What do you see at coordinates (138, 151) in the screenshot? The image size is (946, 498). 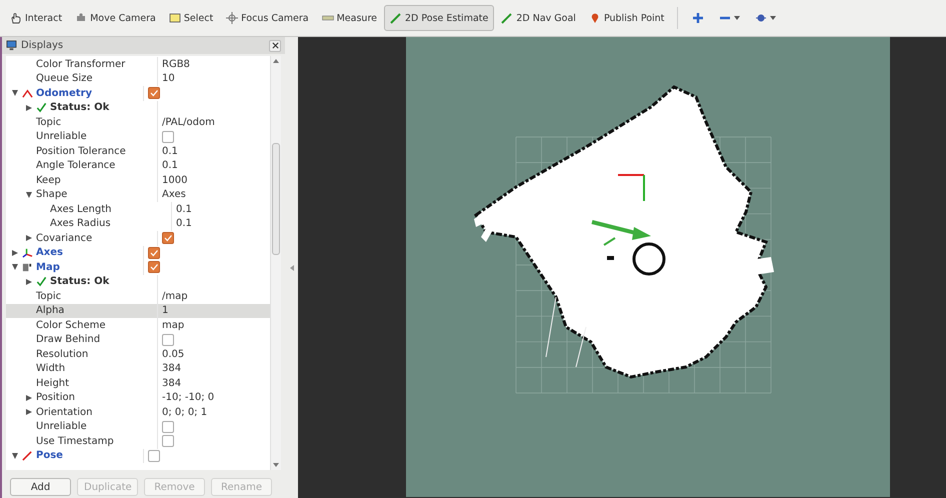 I see `tree-row: Position Tolerance 0.1` at bounding box center [138, 151].